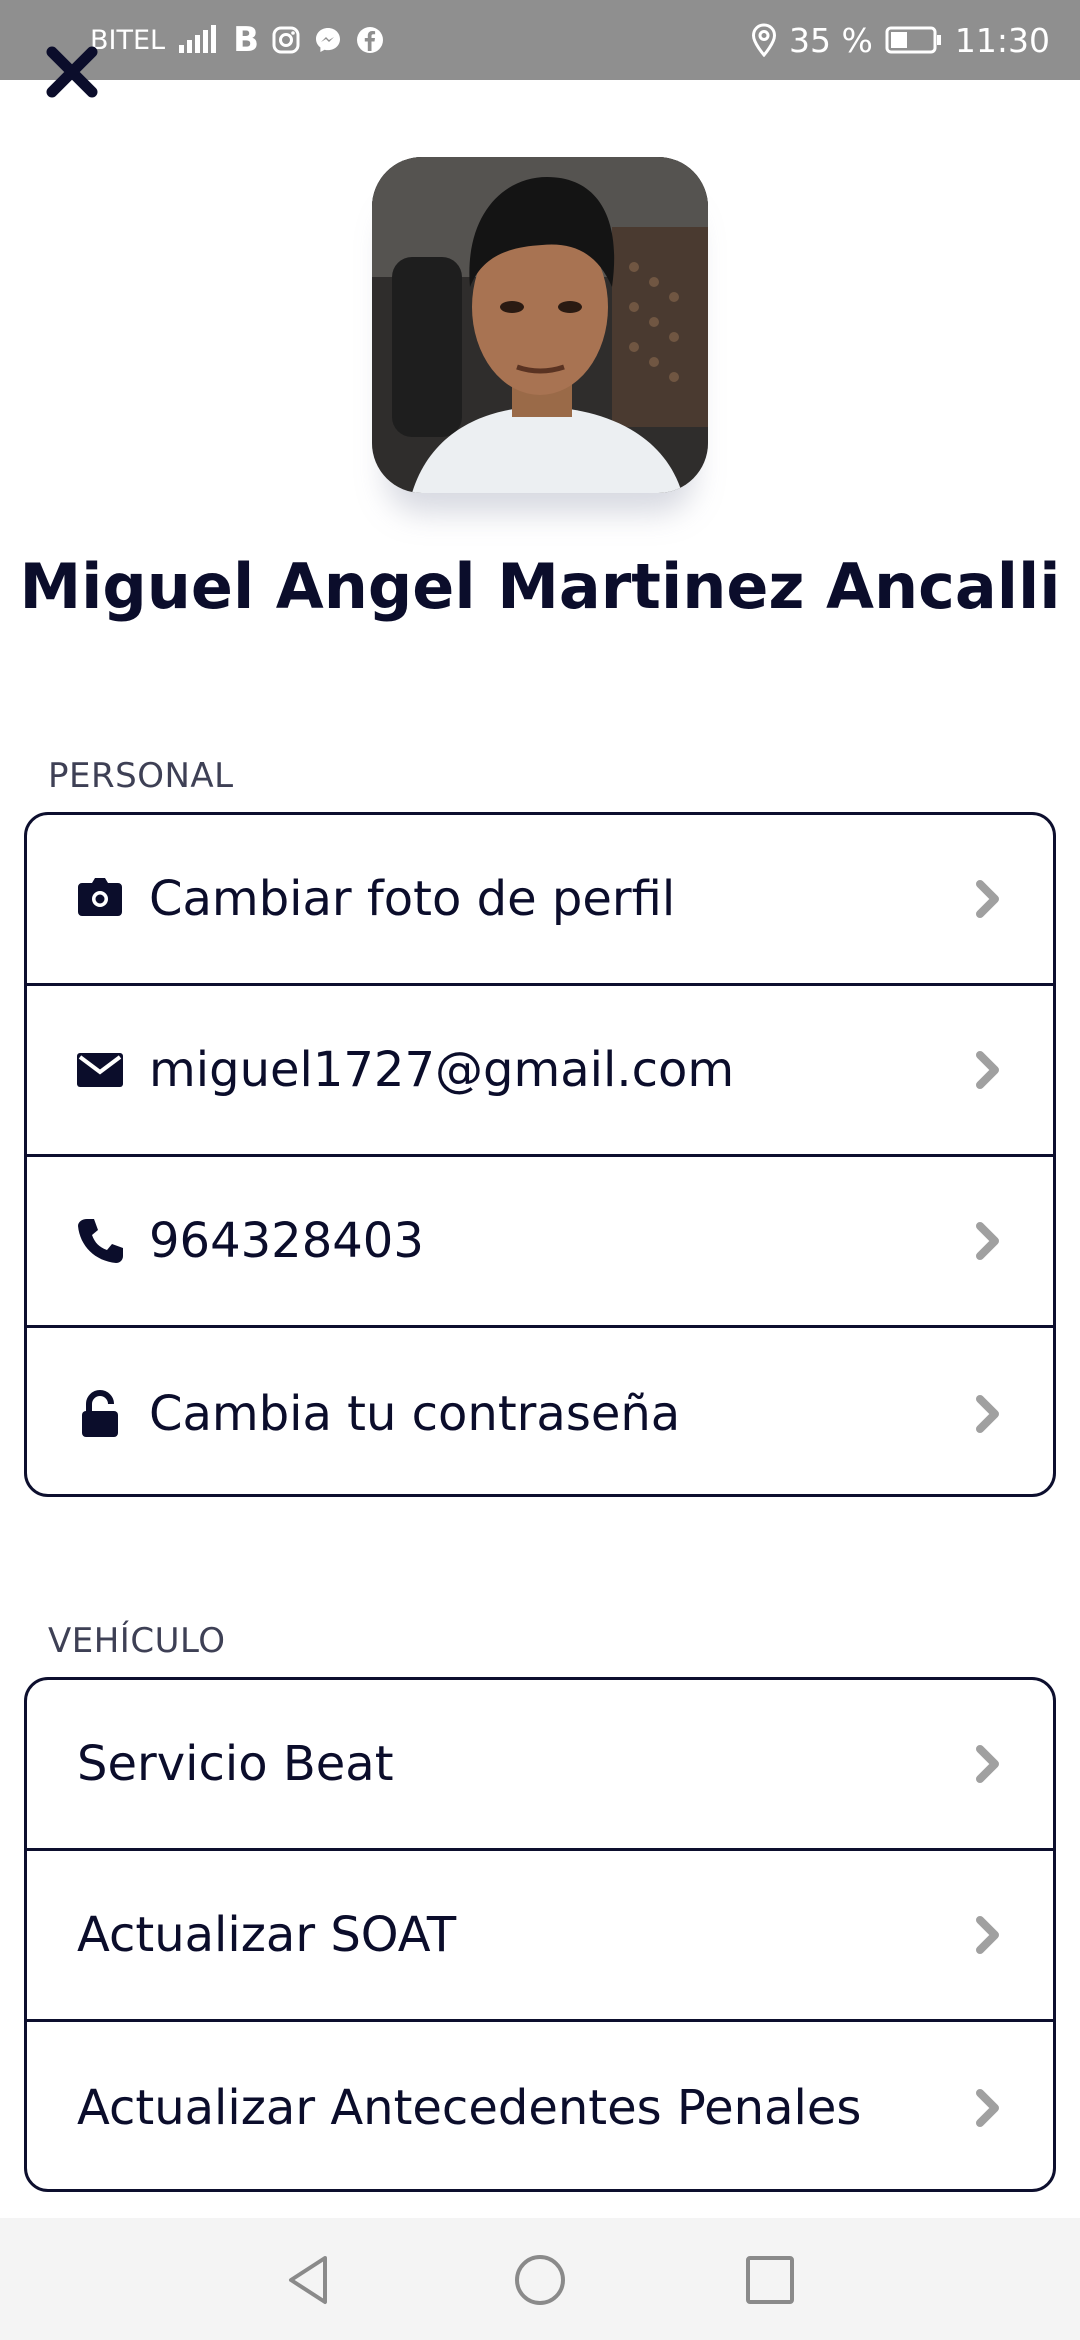 This screenshot has height=2340, width=1080. Describe the element at coordinates (128, 40) in the screenshot. I see `carrier-label: BITEL` at that location.